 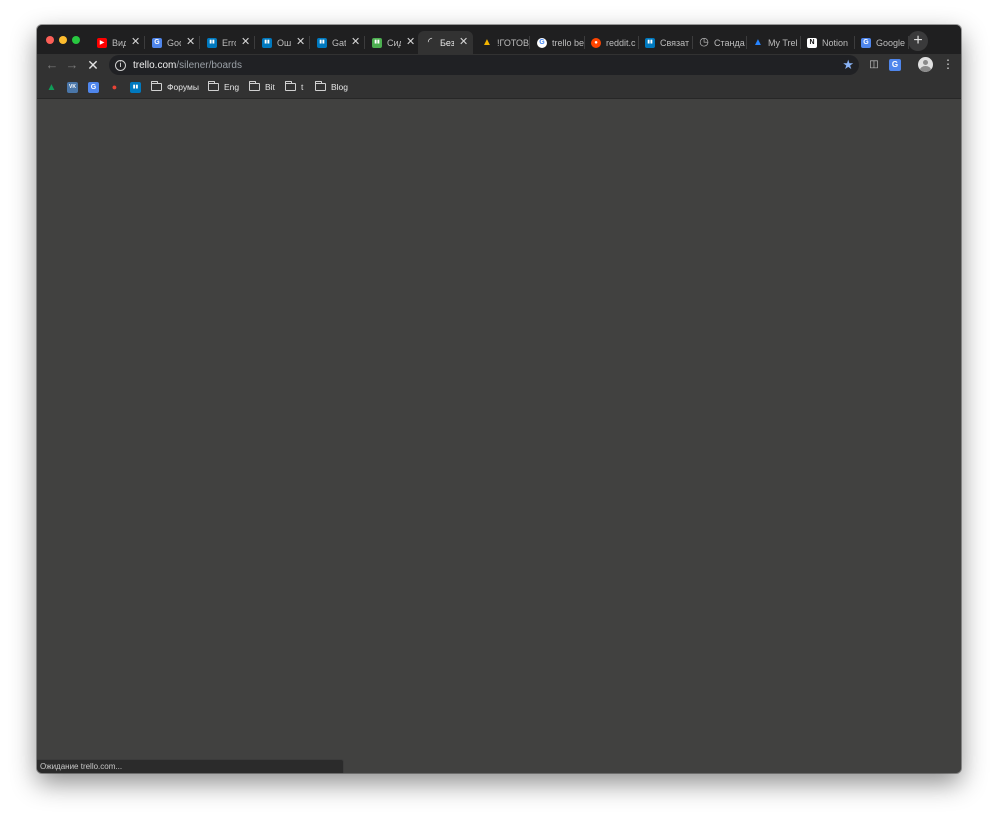 I want to click on tab-title: Станда, so click(x=729, y=42).